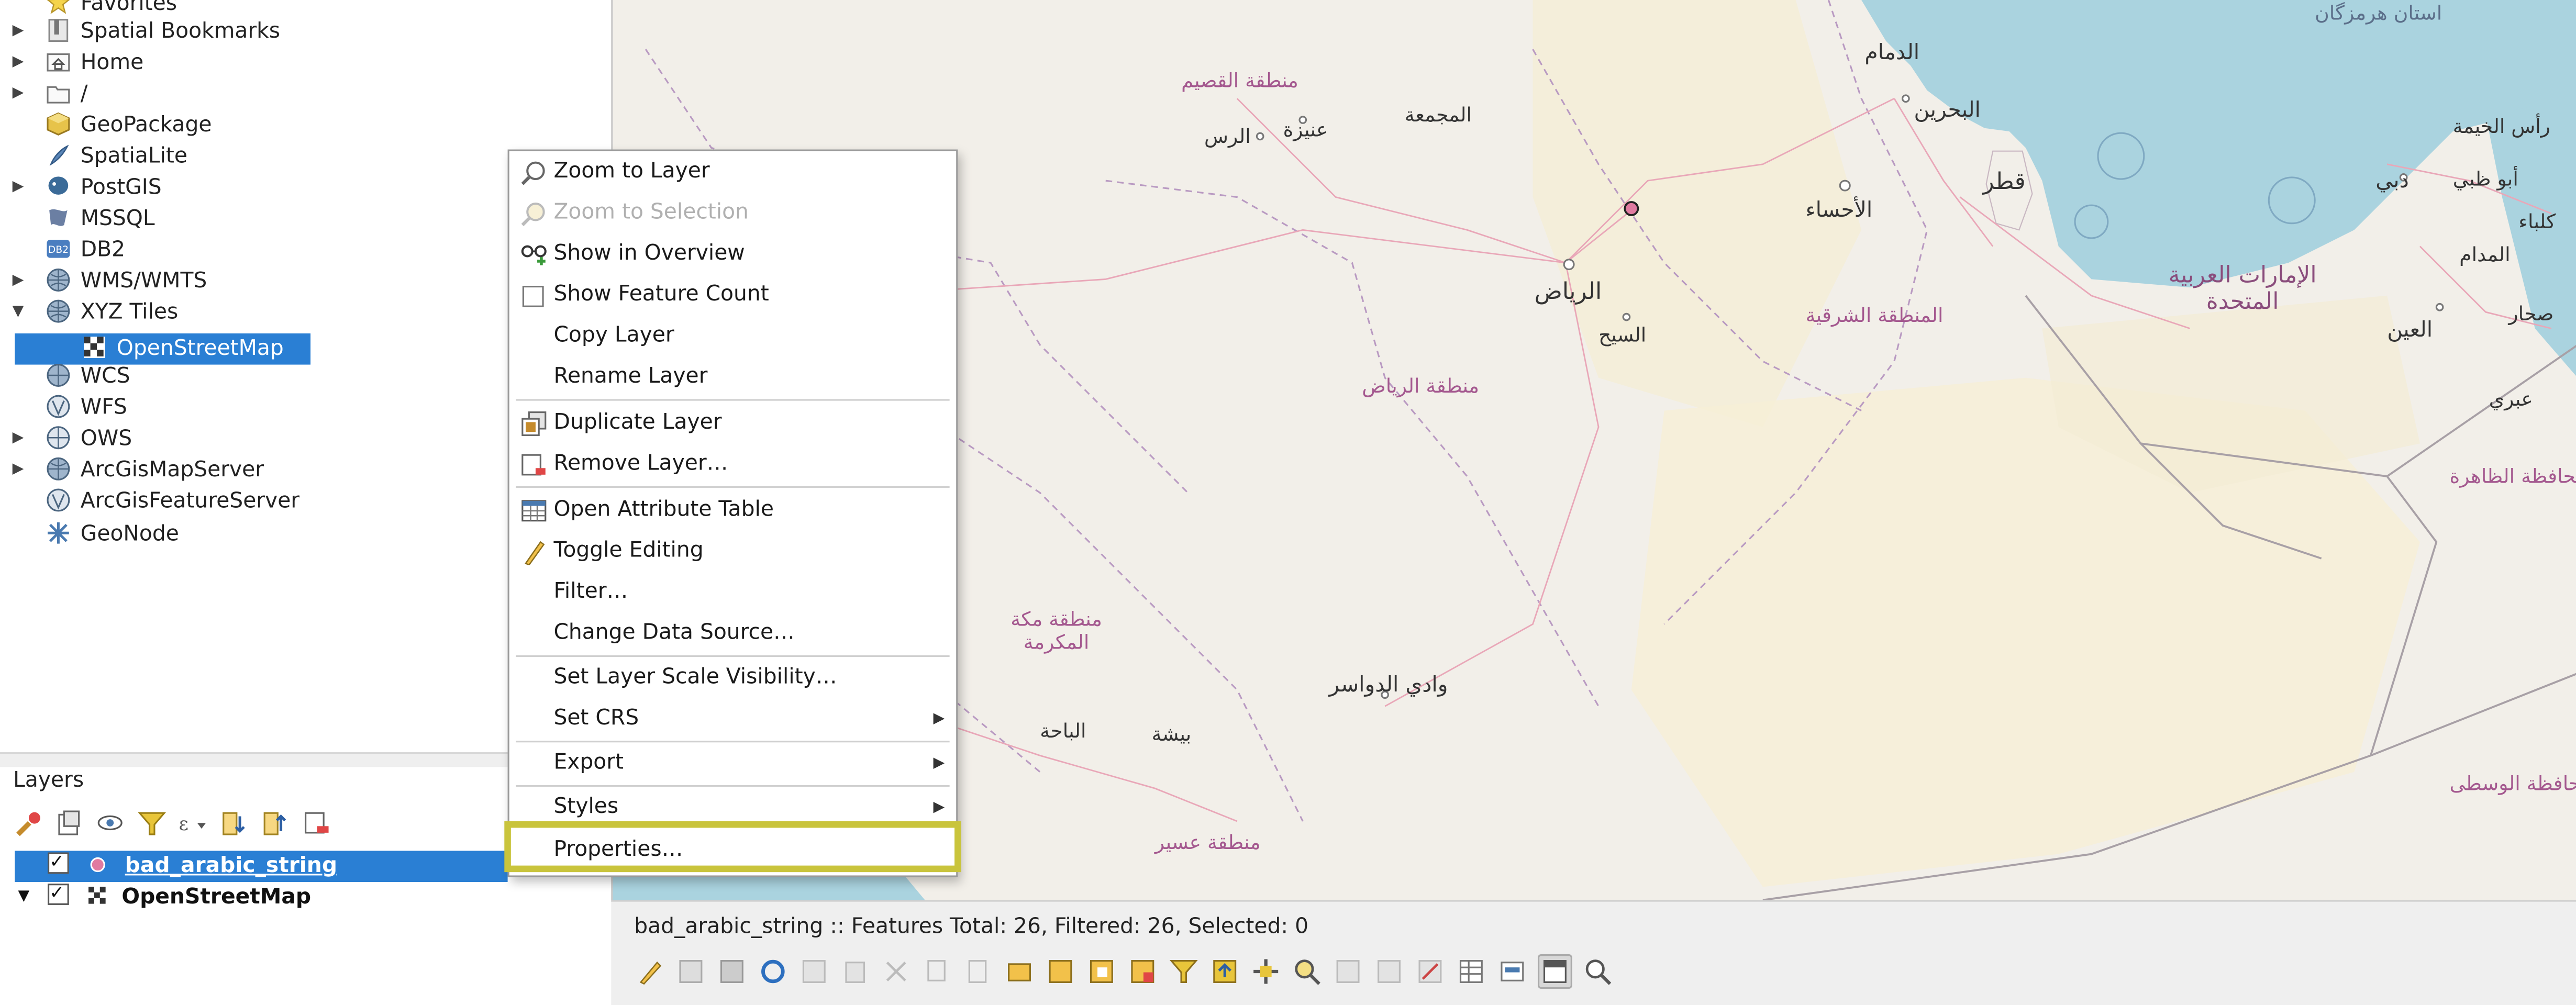 This screenshot has width=2576, height=1005. I want to click on browser-item-xyz-tiles: ▼ XYZ Tiles, so click(95, 313).